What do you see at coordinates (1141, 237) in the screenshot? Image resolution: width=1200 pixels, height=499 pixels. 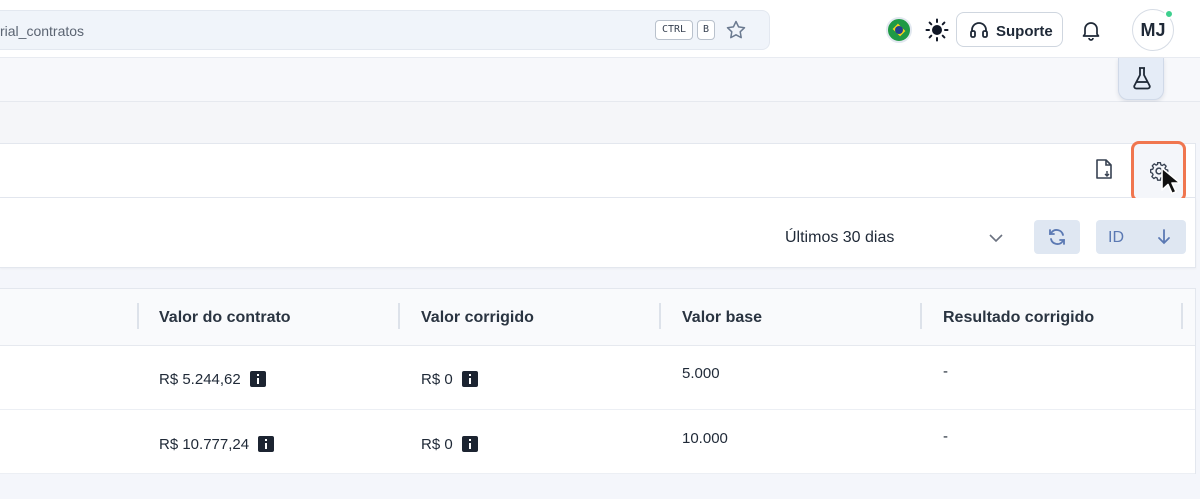 I see `sort-button: ID` at bounding box center [1141, 237].